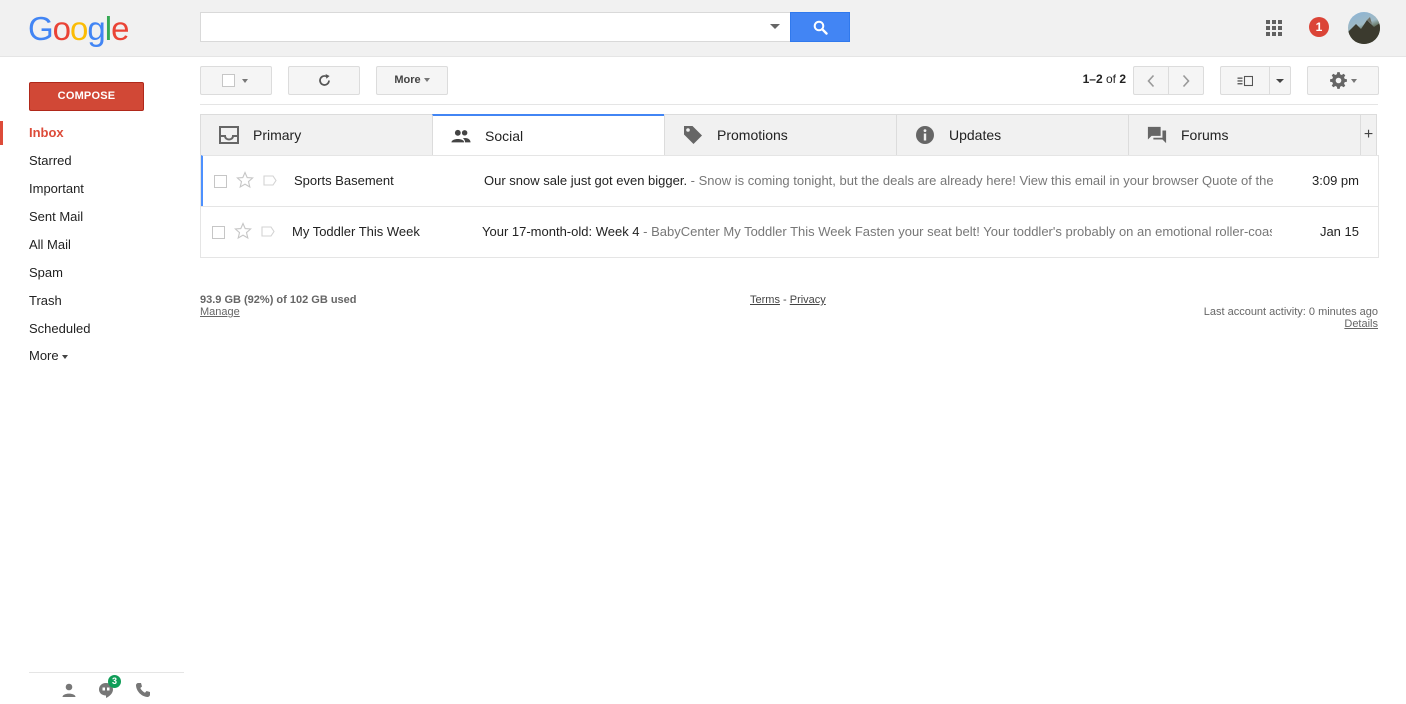 The width and height of the screenshot is (1406, 704). What do you see at coordinates (1319, 27) in the screenshot?
I see `notification-badge: 1` at bounding box center [1319, 27].